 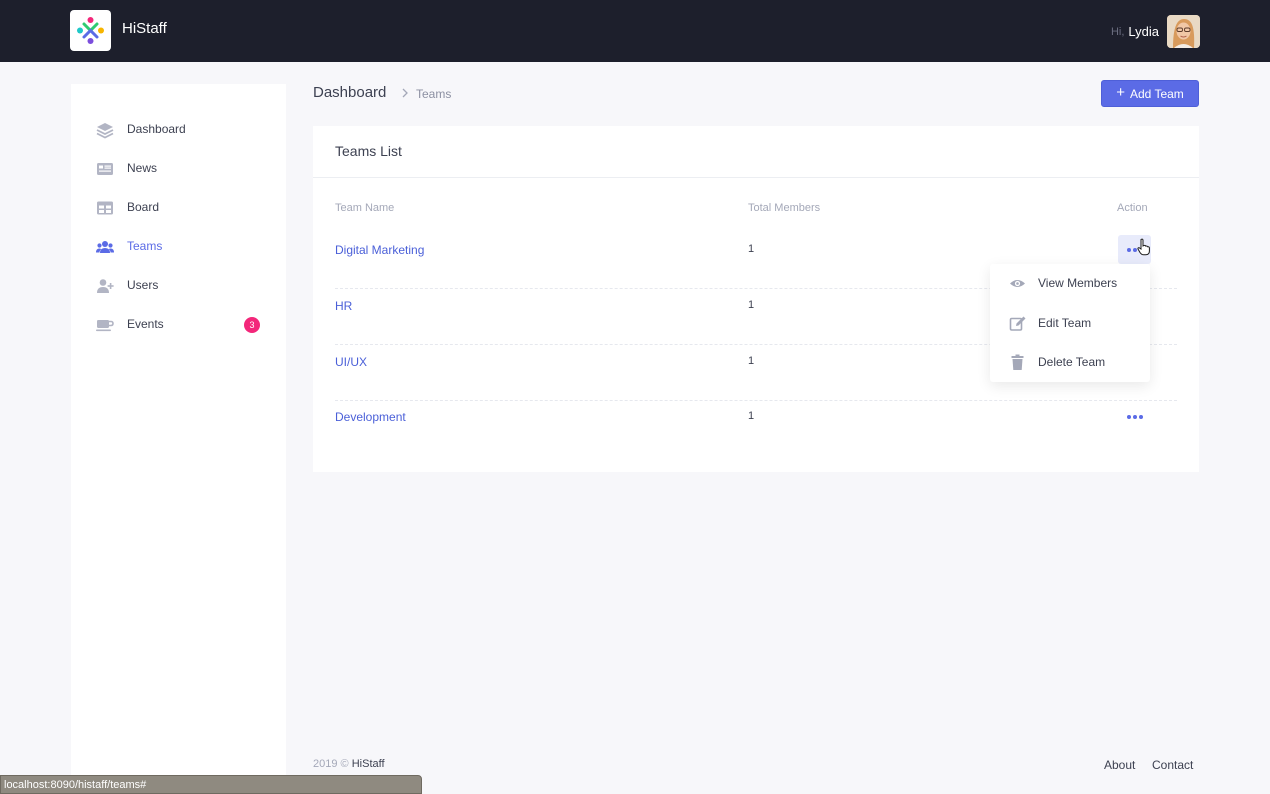 I want to click on sidebar-item-board: Board, so click(x=178, y=207).